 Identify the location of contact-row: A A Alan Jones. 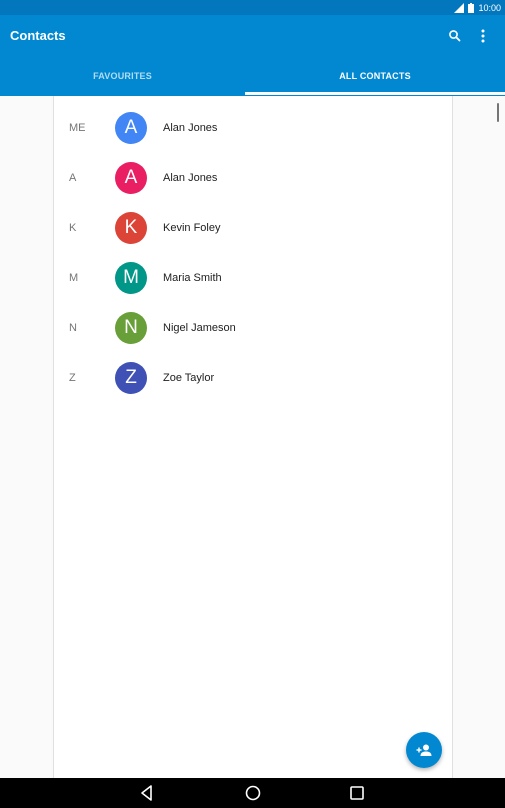
(253, 178).